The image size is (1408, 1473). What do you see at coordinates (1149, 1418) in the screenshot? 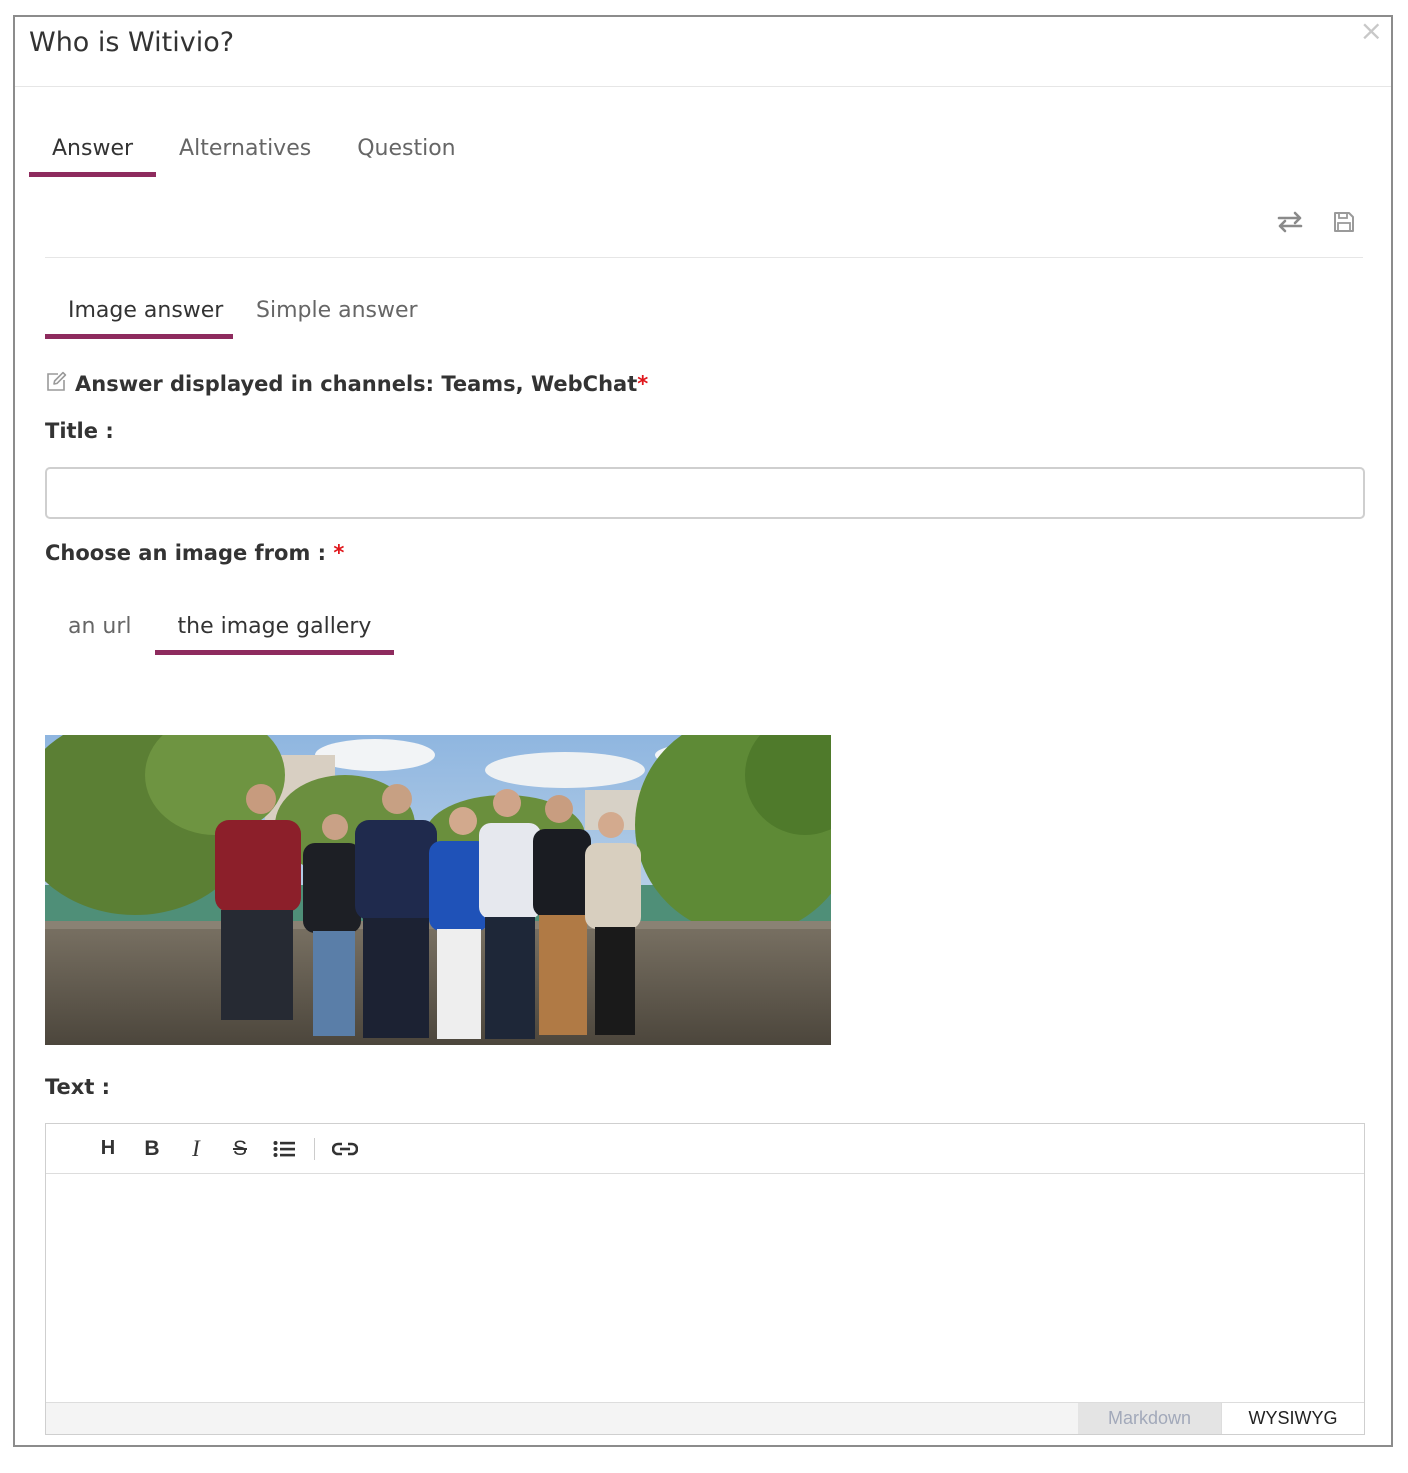
I see `markdown-mode-button: Markdown` at bounding box center [1149, 1418].